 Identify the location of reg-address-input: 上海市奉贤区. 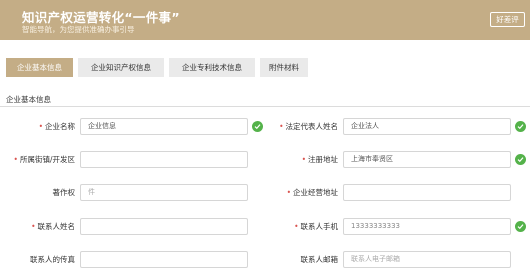
(427, 159).